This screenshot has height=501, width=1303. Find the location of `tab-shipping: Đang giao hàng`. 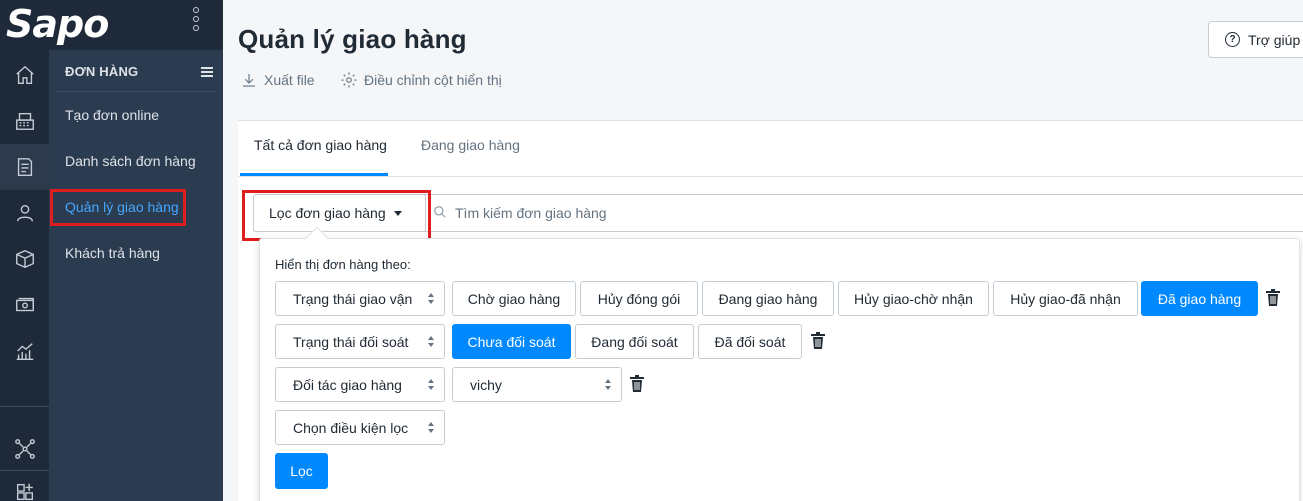

tab-shipping: Đang giao hàng is located at coordinates (470, 145).